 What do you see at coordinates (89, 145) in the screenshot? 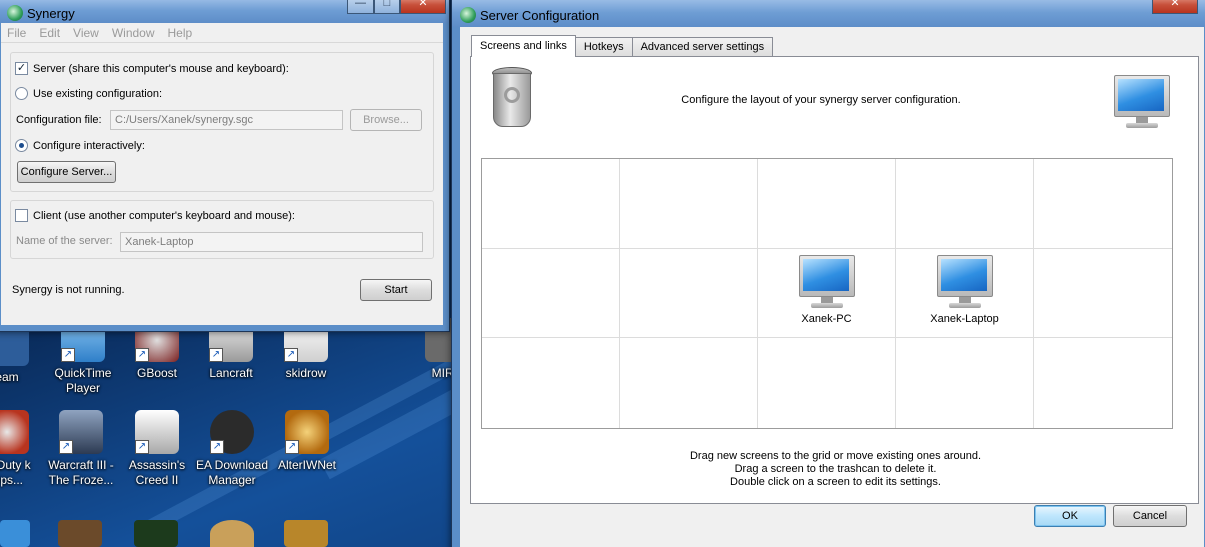
I see `configure-interactively-label: Configure interactively:` at bounding box center [89, 145].